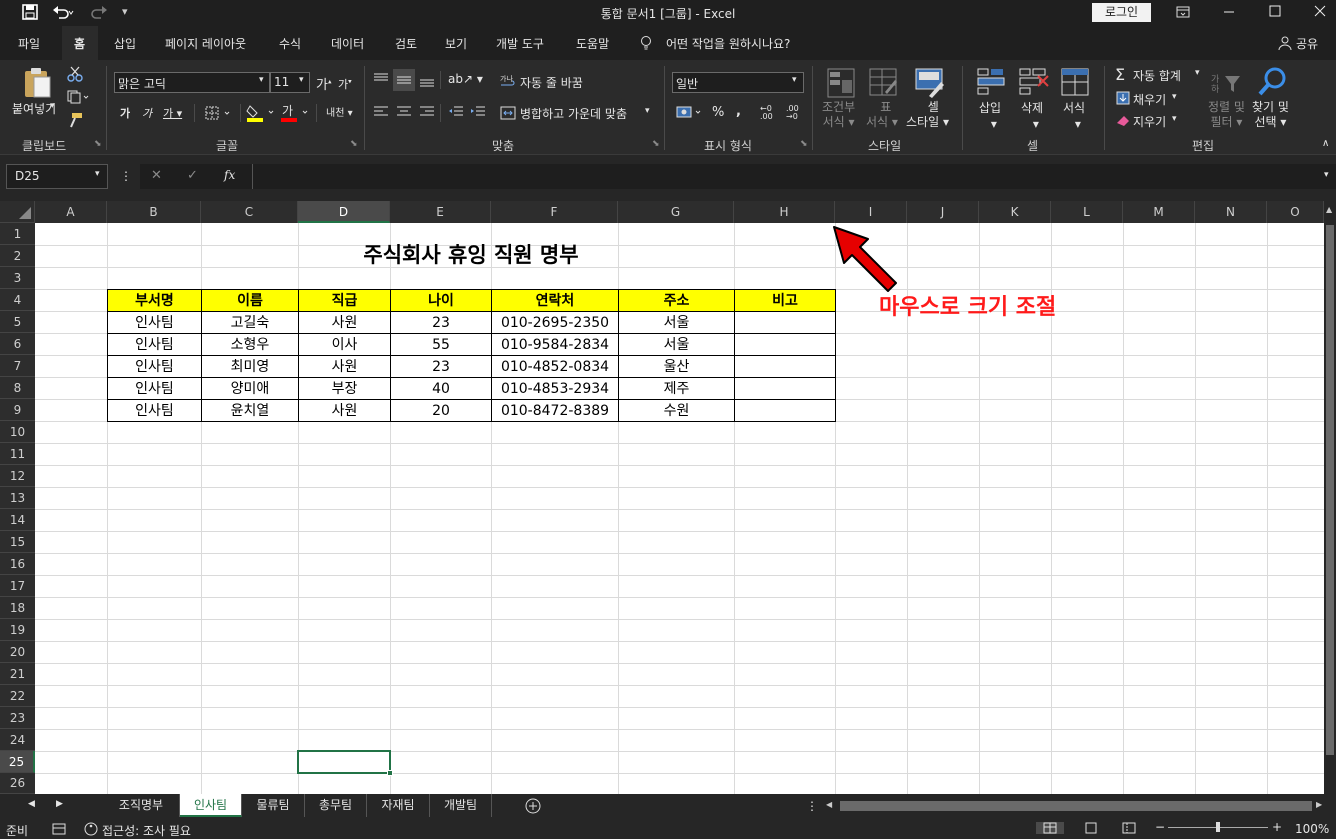  Describe the element at coordinates (555, 344) in the screenshot. I see `table-cell: 010-9584-2834` at that location.